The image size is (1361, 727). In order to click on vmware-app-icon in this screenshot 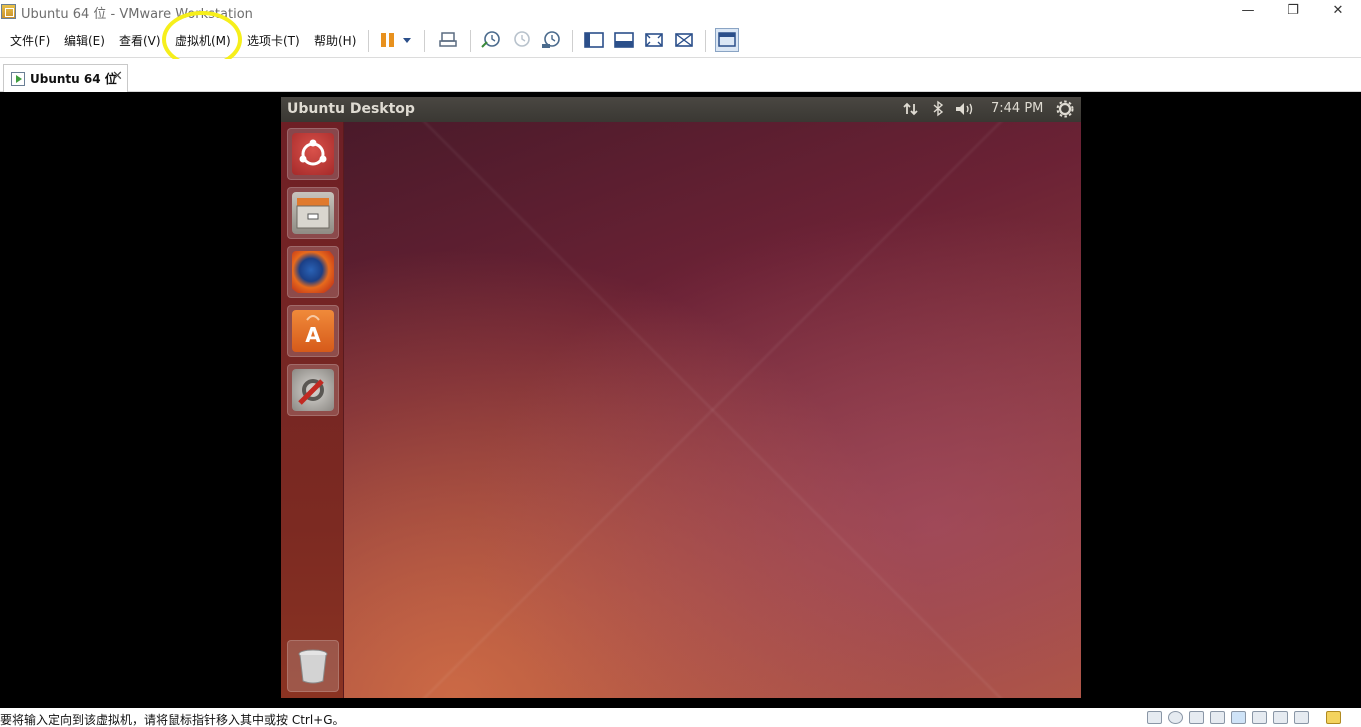, I will do `click(8, 11)`.